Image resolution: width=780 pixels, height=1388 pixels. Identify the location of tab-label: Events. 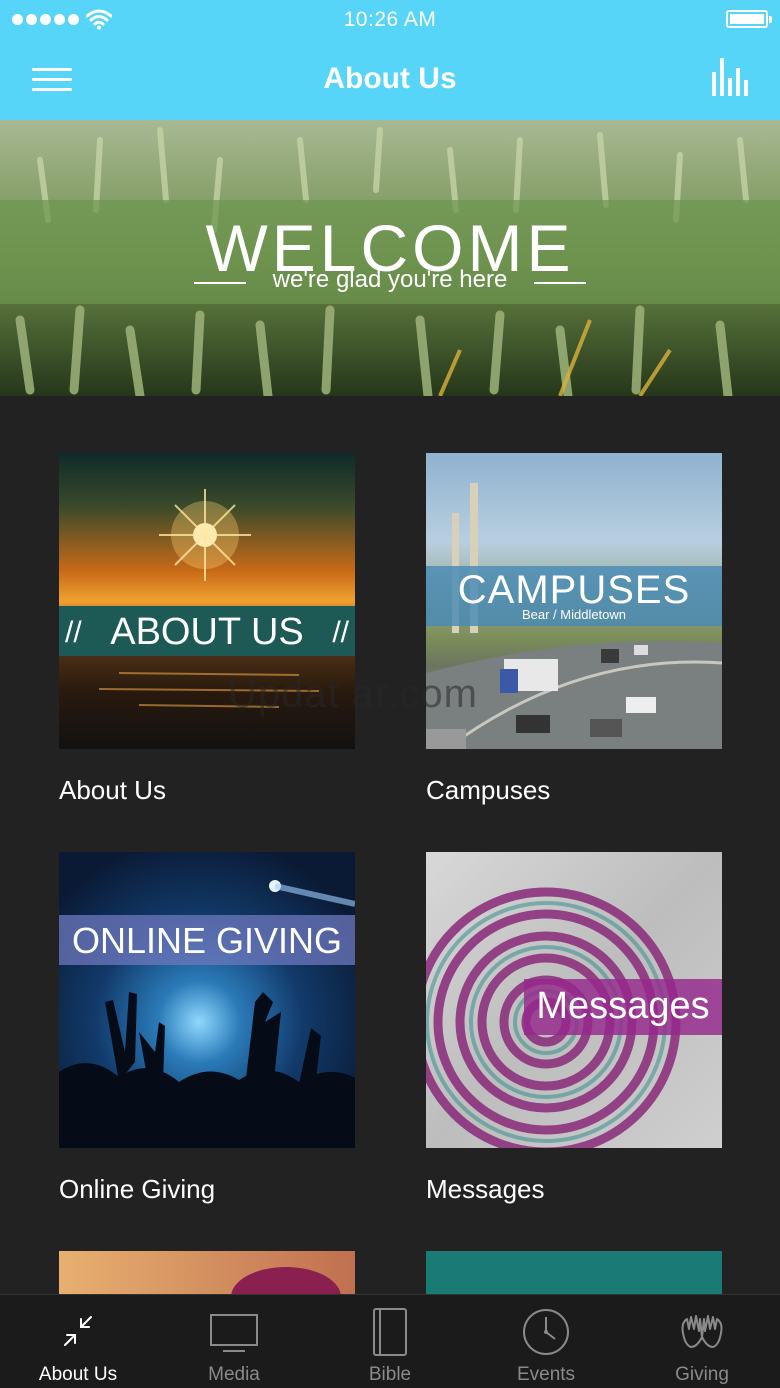
(546, 1374).